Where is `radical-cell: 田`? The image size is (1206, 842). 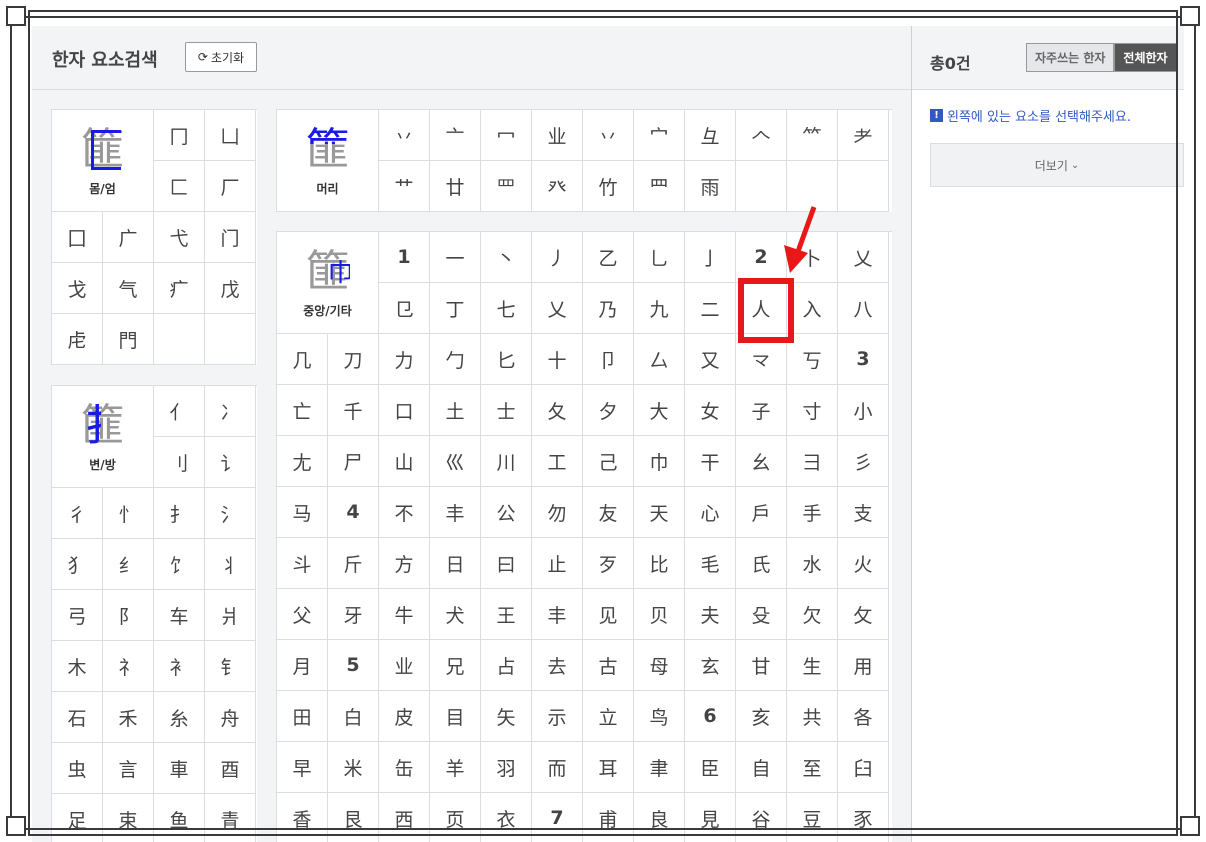 radical-cell: 田 is located at coordinates (302, 716).